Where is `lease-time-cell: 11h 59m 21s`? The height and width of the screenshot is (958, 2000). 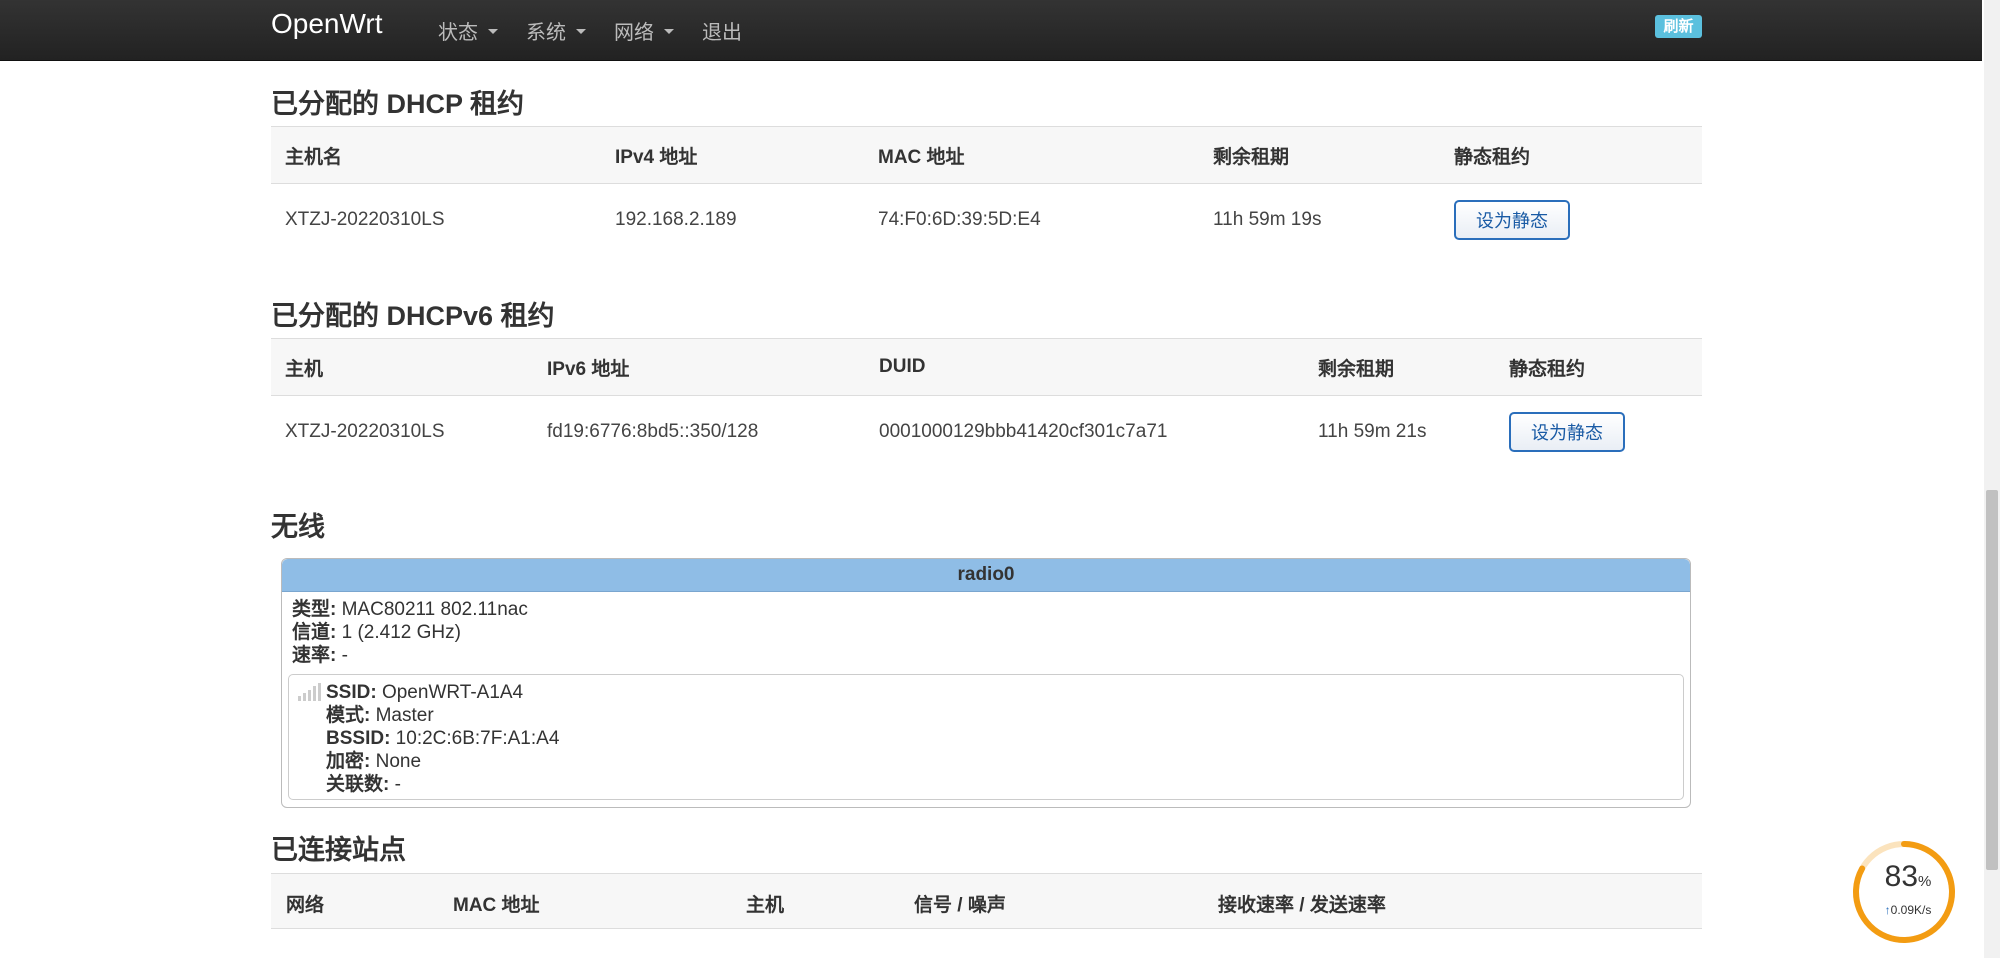 lease-time-cell: 11h 59m 21s is located at coordinates (1372, 431).